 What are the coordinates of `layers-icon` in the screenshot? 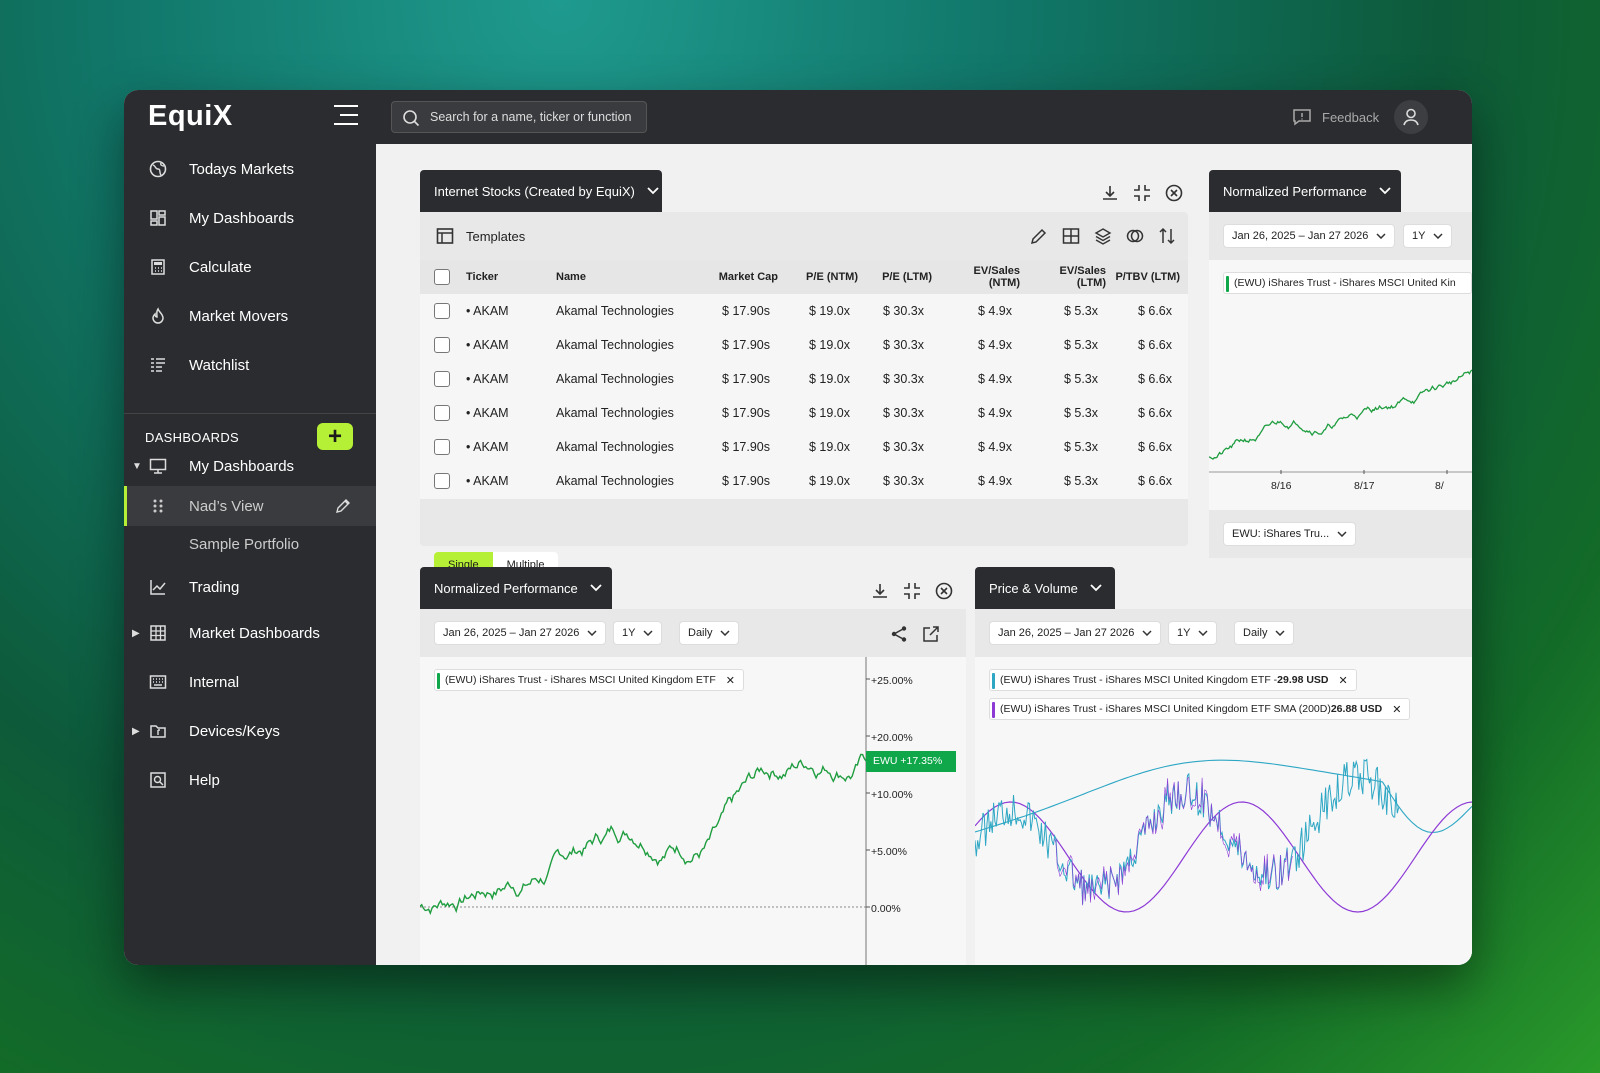 It's located at (1103, 236).